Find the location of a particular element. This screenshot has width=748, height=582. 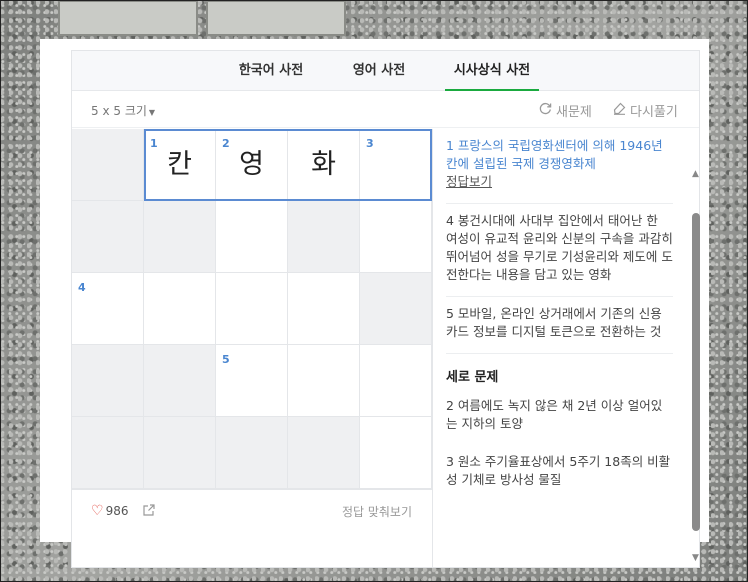

grid-cell: 4 is located at coordinates (108, 309).